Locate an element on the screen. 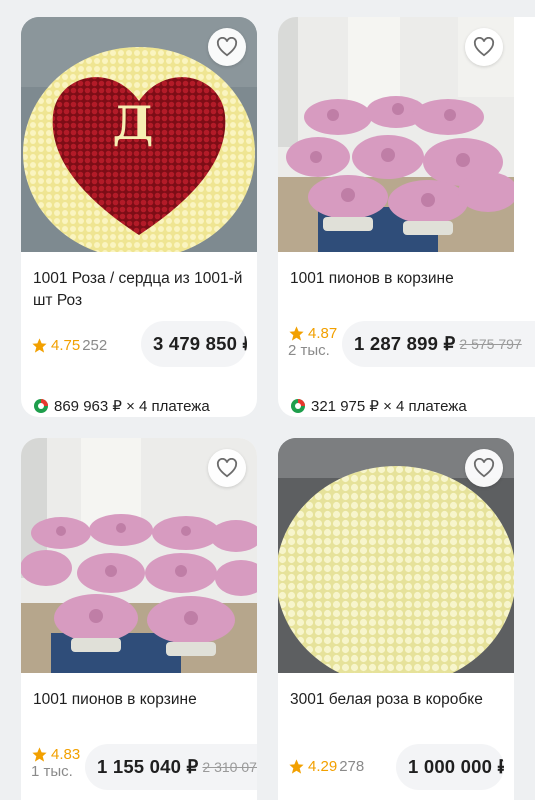 The height and width of the screenshot is (800, 535). price-button: 1 155 040 ₽ 2 310 079 is located at coordinates (171, 767).